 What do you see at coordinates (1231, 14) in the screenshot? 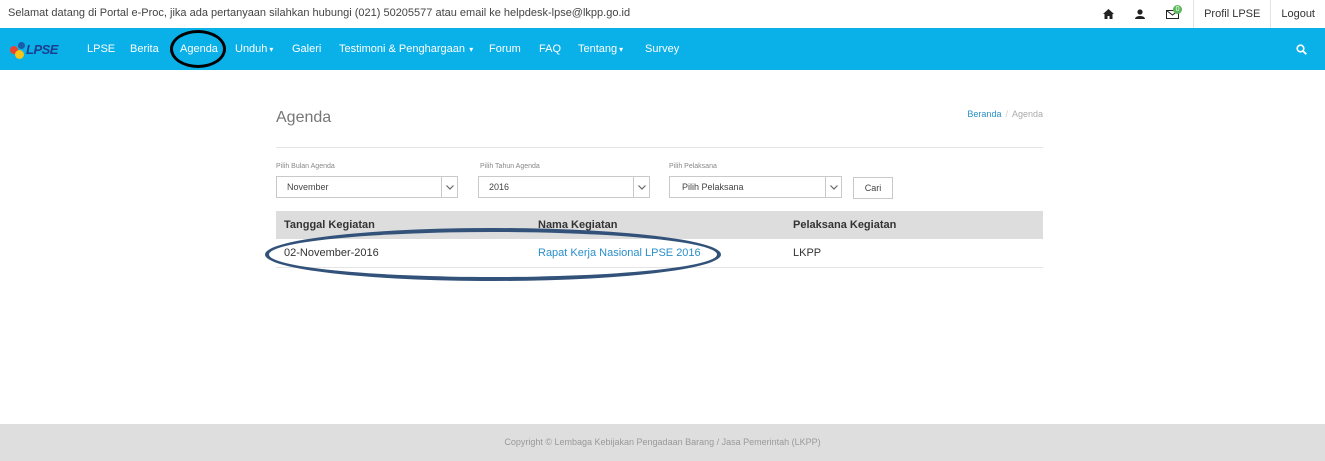
I see `profil-lpse-link: Profil LPSE` at bounding box center [1231, 14].